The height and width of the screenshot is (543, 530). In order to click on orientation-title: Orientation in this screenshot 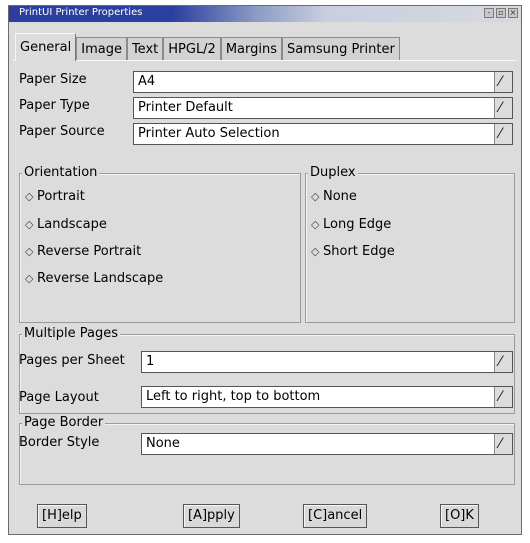, I will do `click(61, 172)`.